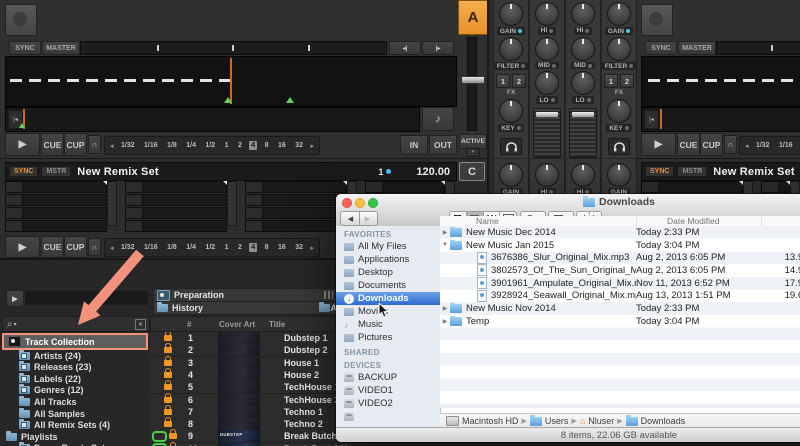  I want to click on deck-c-letter-tab: C, so click(472, 171).